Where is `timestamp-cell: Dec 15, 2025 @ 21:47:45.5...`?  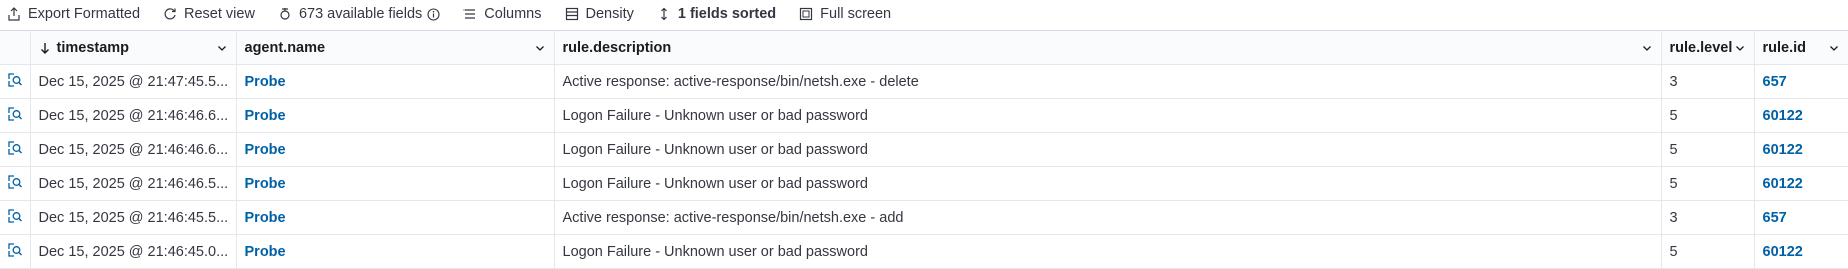
timestamp-cell: Dec 15, 2025 @ 21:47:45.5... is located at coordinates (133, 81).